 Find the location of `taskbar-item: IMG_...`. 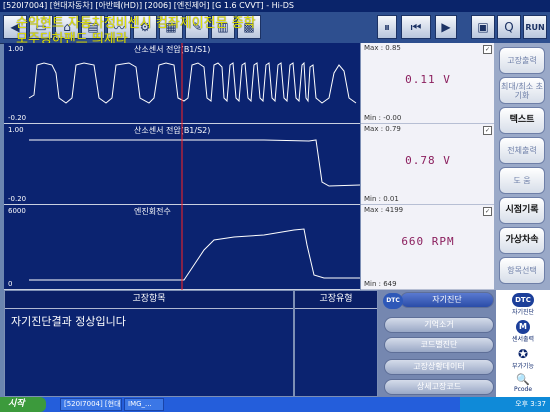

taskbar-item: IMG_... is located at coordinates (144, 404).